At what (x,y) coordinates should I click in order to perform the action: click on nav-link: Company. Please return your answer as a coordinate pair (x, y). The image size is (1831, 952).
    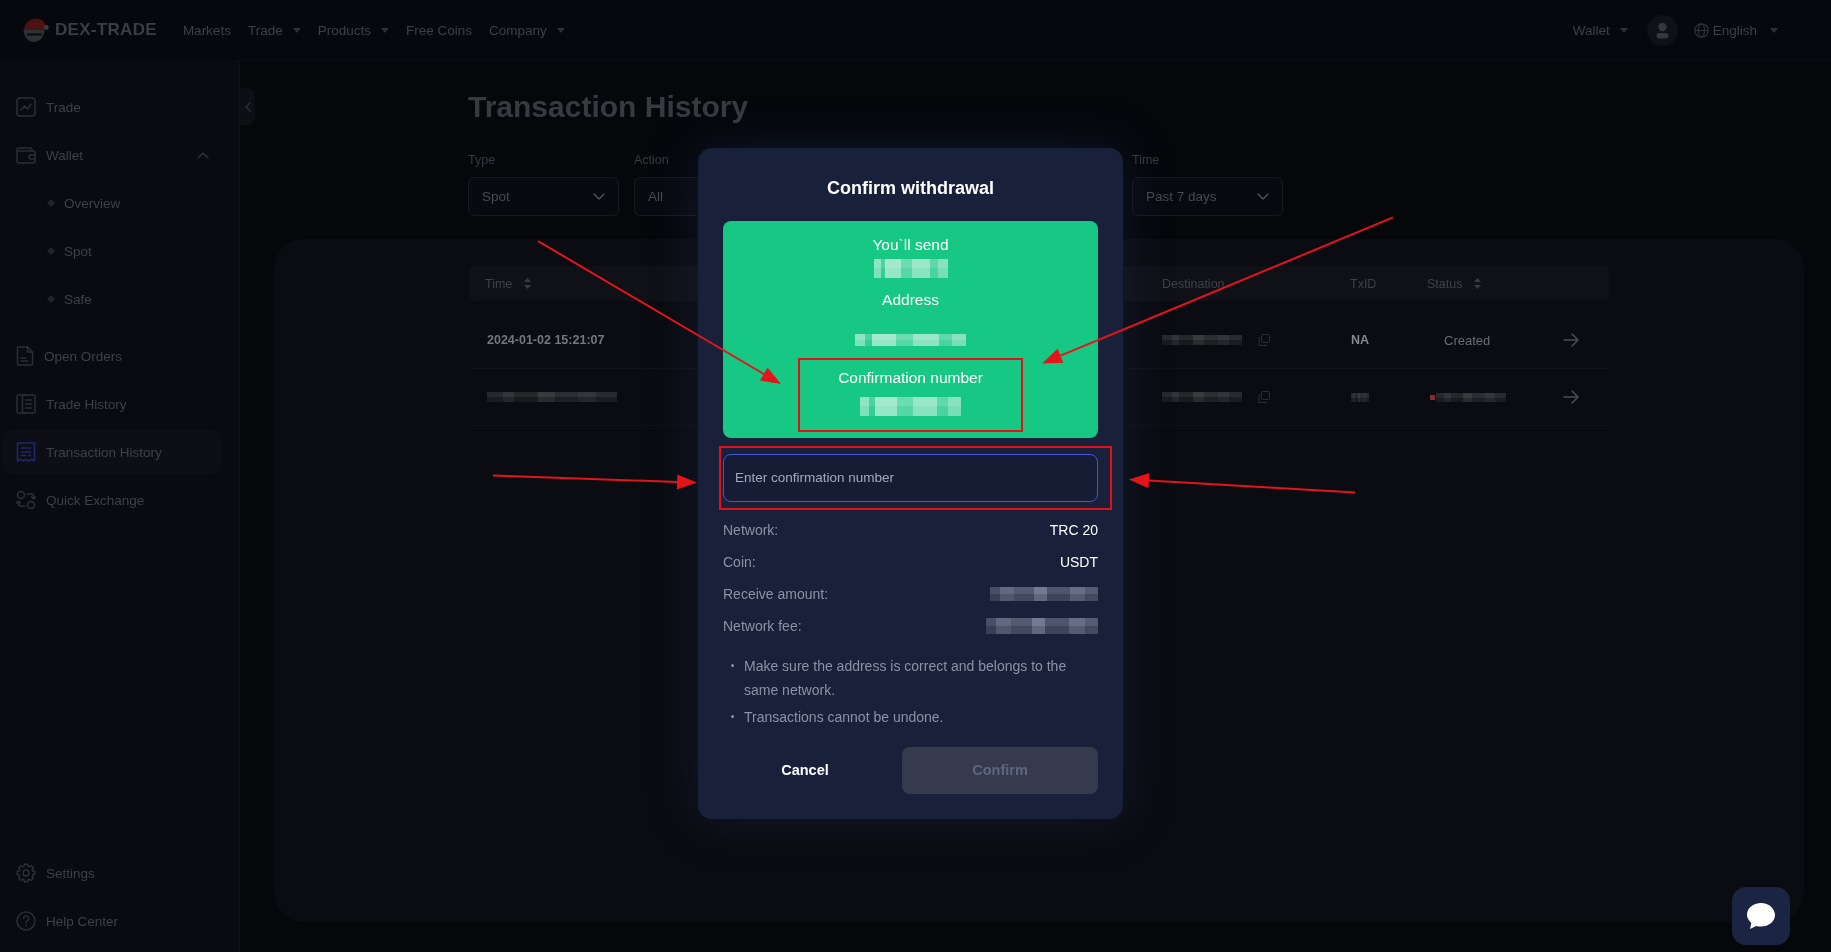
    Looking at the image, I should click on (526, 30).